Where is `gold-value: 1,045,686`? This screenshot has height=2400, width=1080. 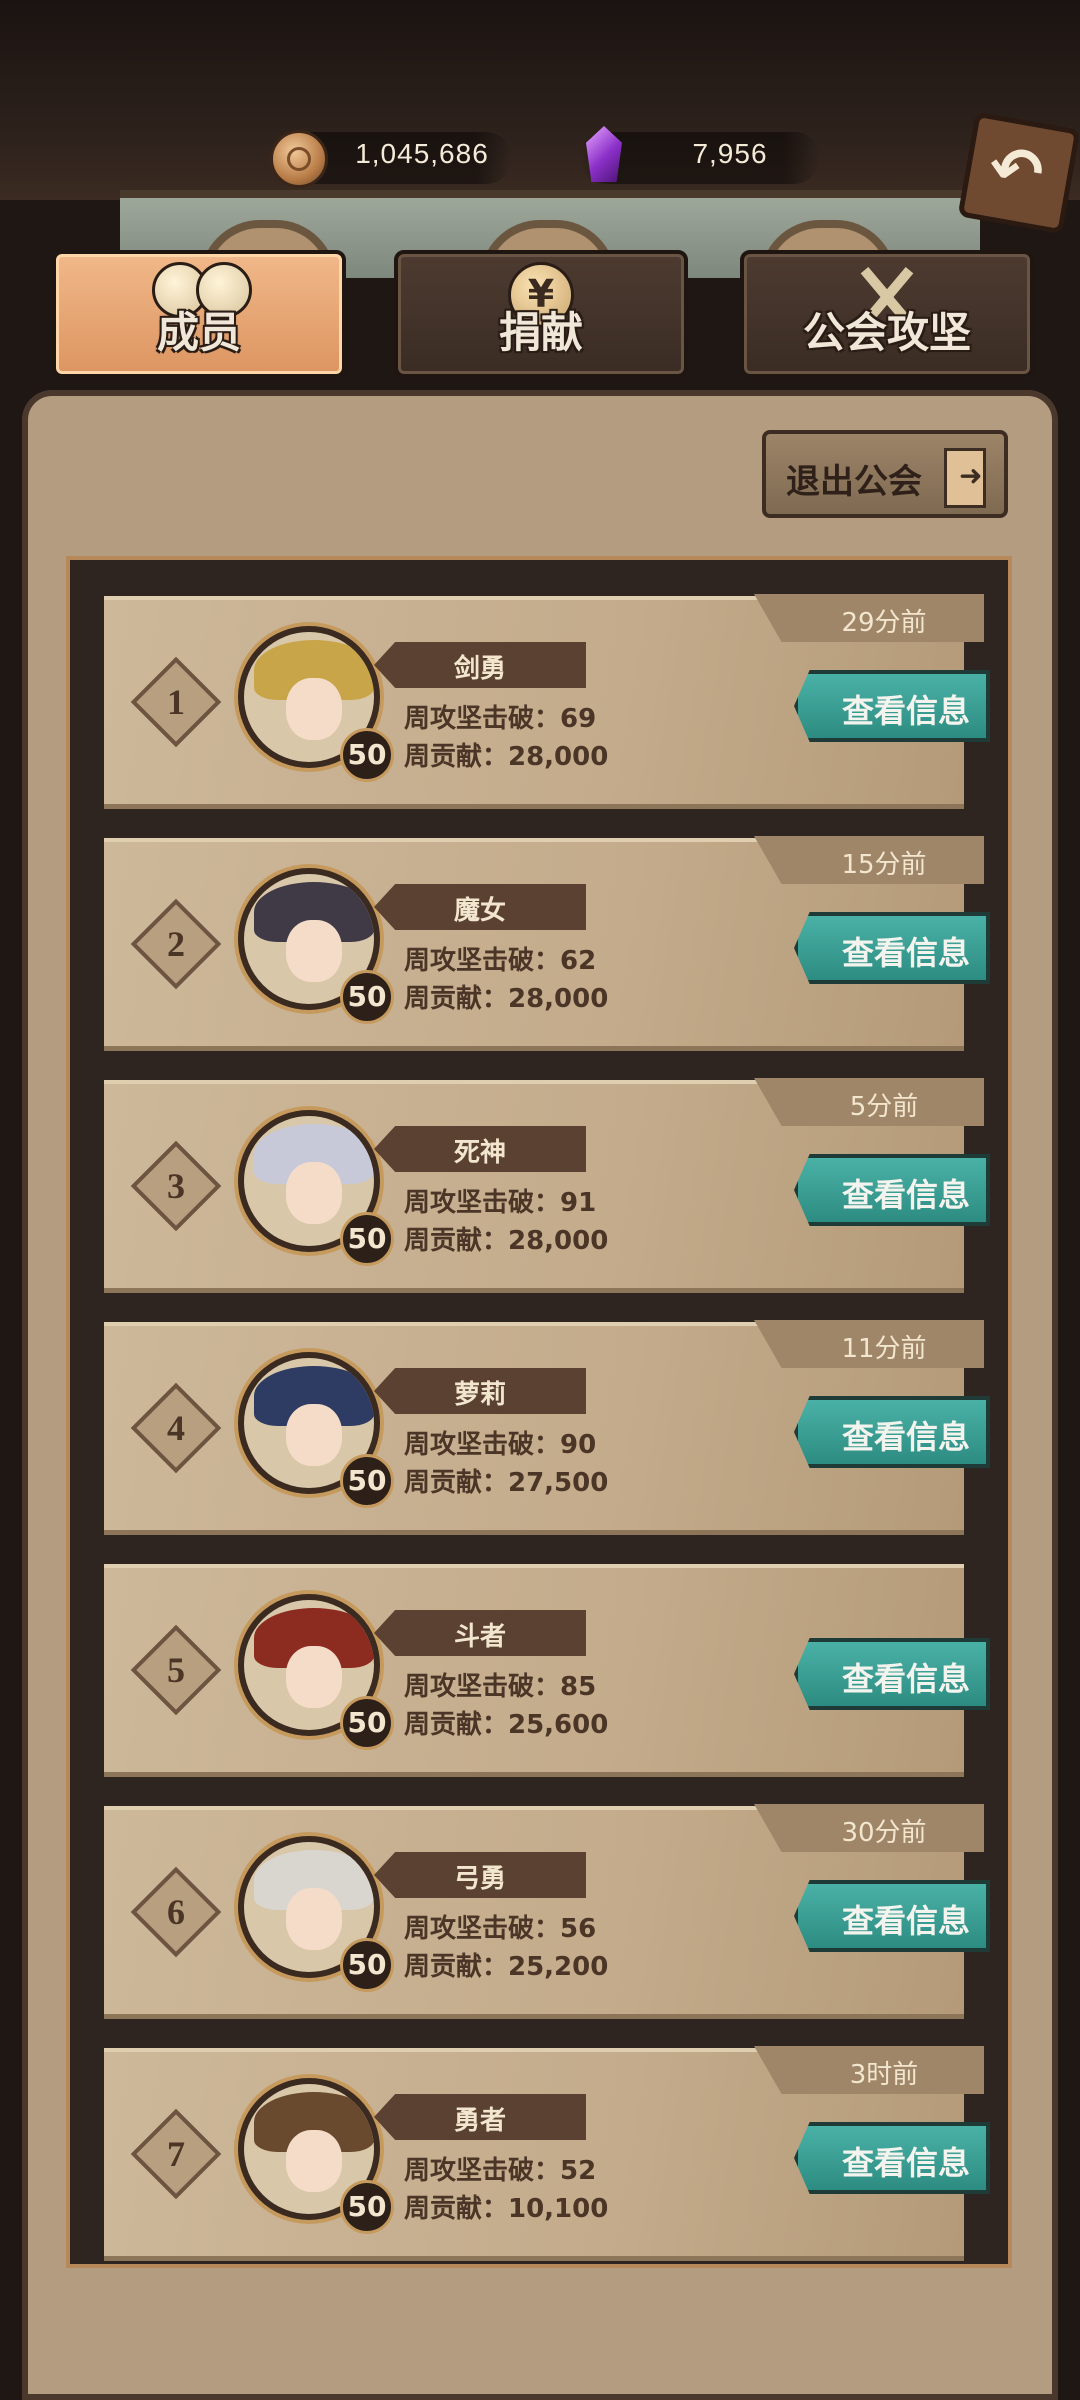 gold-value: 1,045,686 is located at coordinates (422, 153).